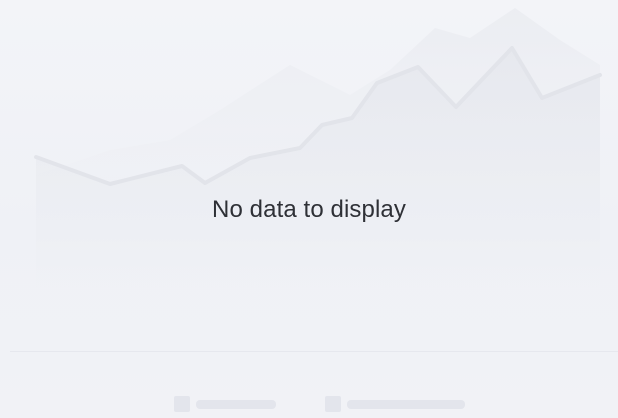 The width and height of the screenshot is (618, 418). What do you see at coordinates (314, 351) in the screenshot?
I see `placeholder-axis-line` at bounding box center [314, 351].